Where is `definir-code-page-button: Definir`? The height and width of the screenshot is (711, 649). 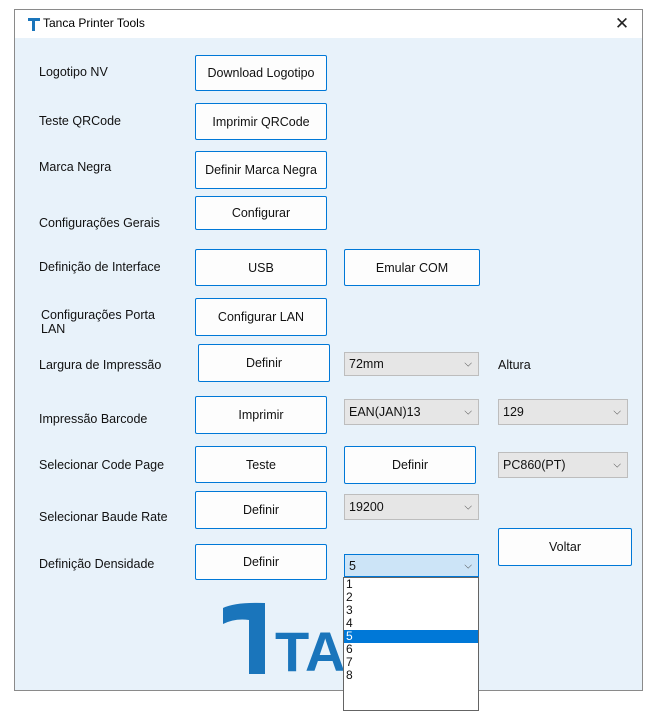 definir-code-page-button: Definir is located at coordinates (410, 465).